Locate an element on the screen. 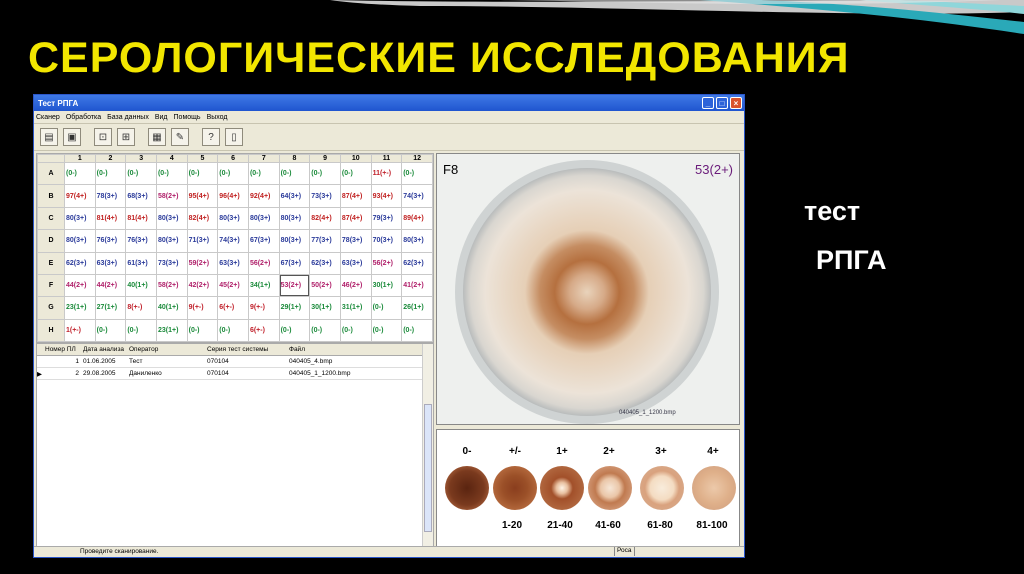 The image size is (1024, 574). plate-well-cell: 26(1+) is located at coordinates (417, 308).